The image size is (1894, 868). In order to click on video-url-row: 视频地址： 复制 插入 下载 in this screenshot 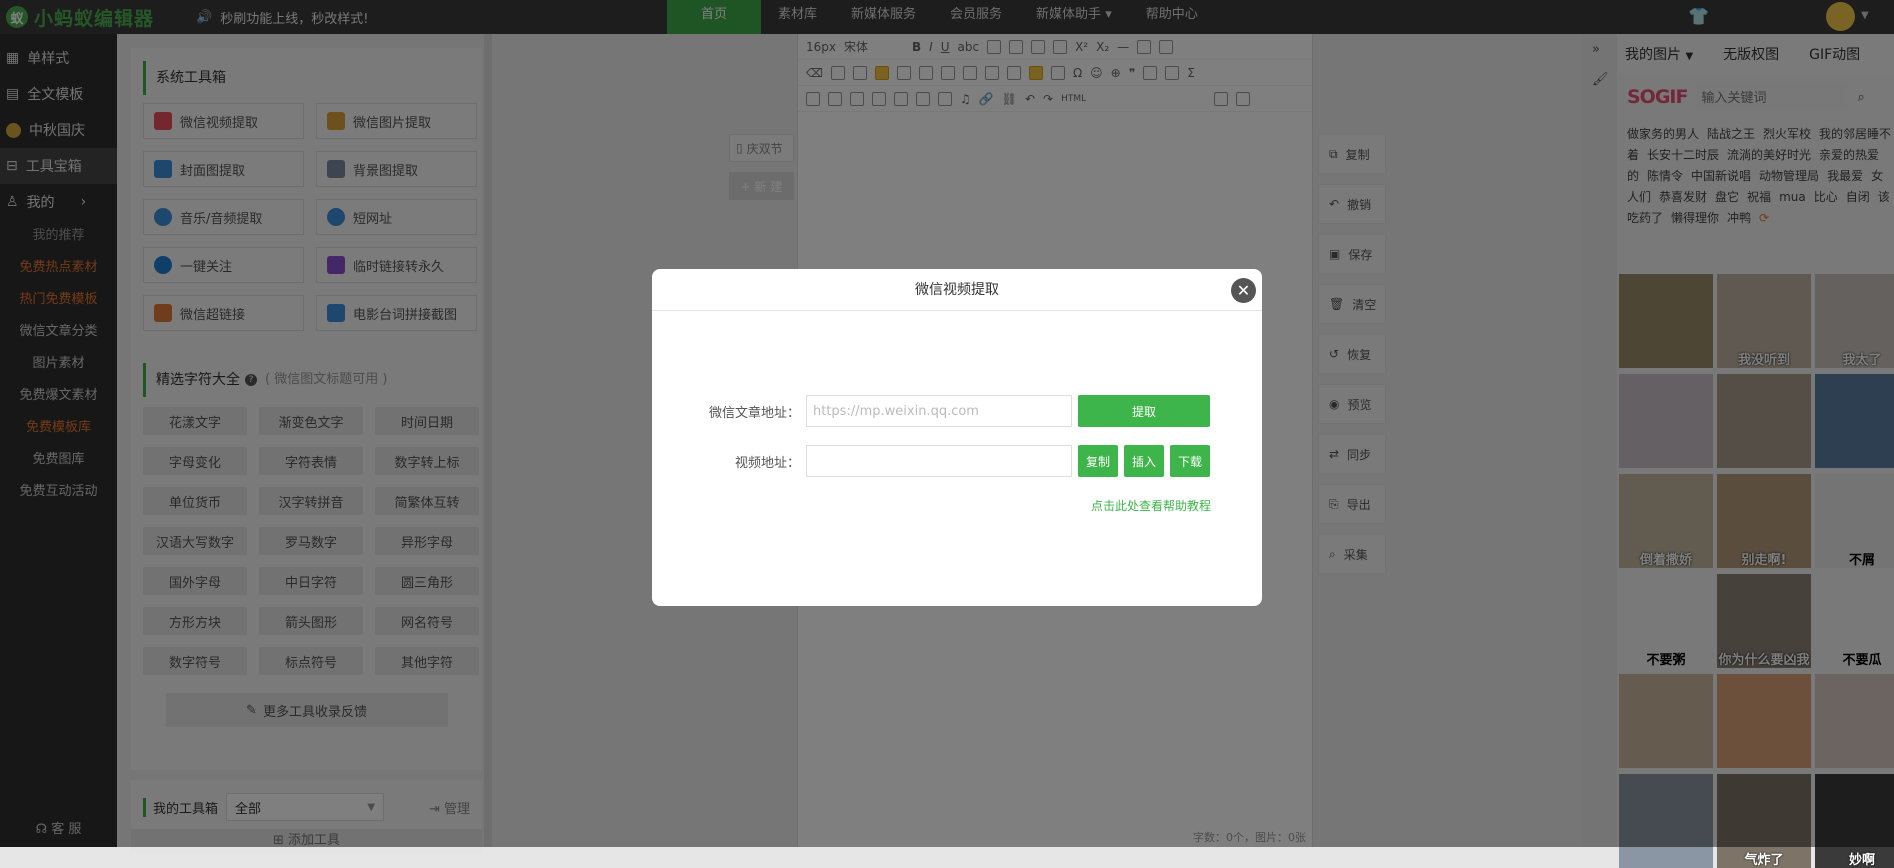, I will do `click(957, 461)`.